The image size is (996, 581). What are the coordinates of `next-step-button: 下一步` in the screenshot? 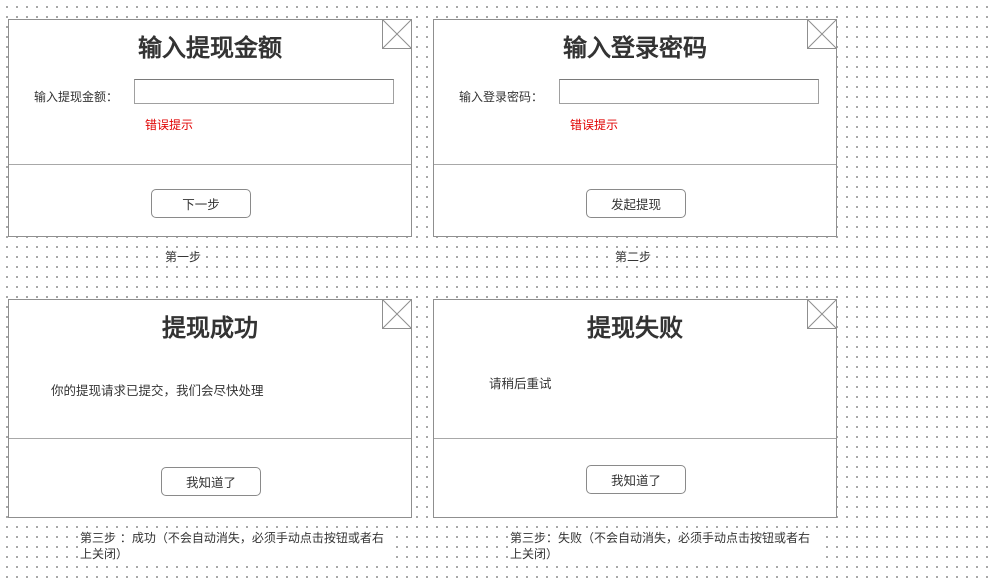 It's located at (201, 203).